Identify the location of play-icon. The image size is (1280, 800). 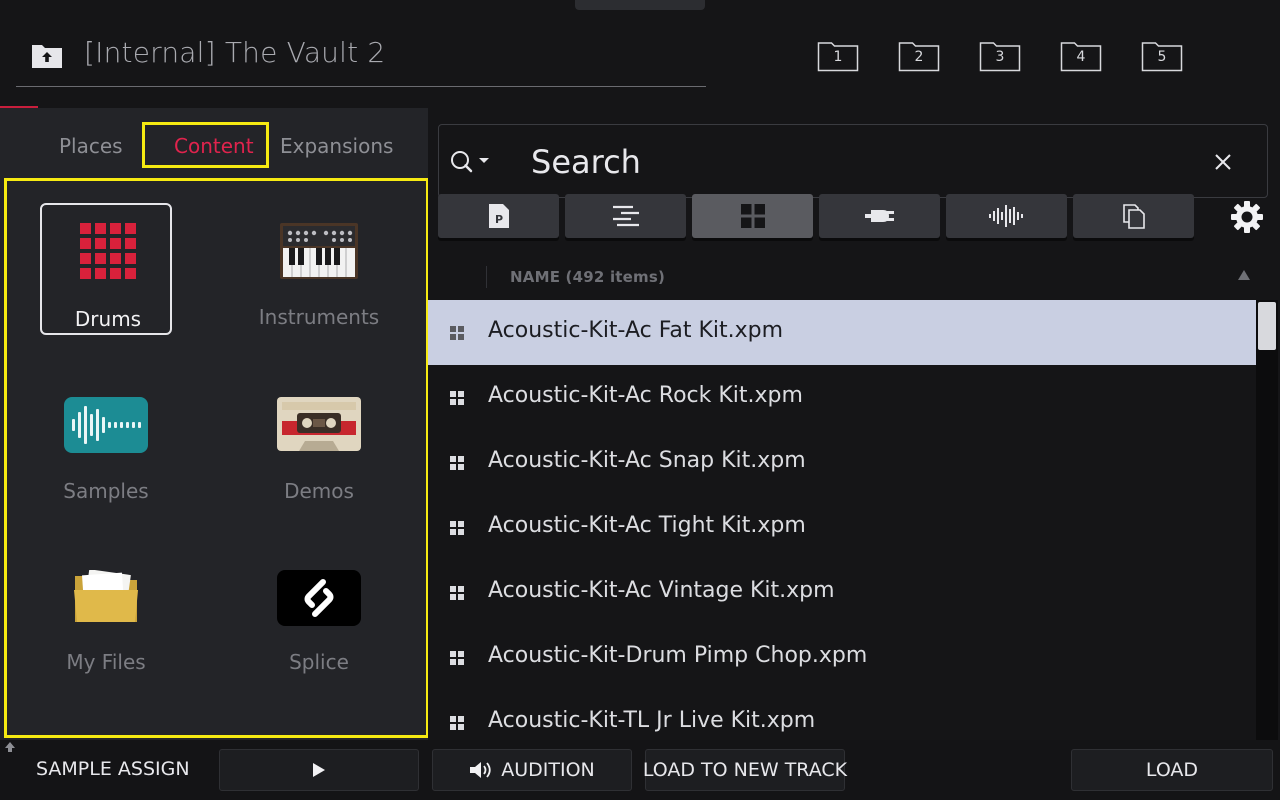
(319, 770).